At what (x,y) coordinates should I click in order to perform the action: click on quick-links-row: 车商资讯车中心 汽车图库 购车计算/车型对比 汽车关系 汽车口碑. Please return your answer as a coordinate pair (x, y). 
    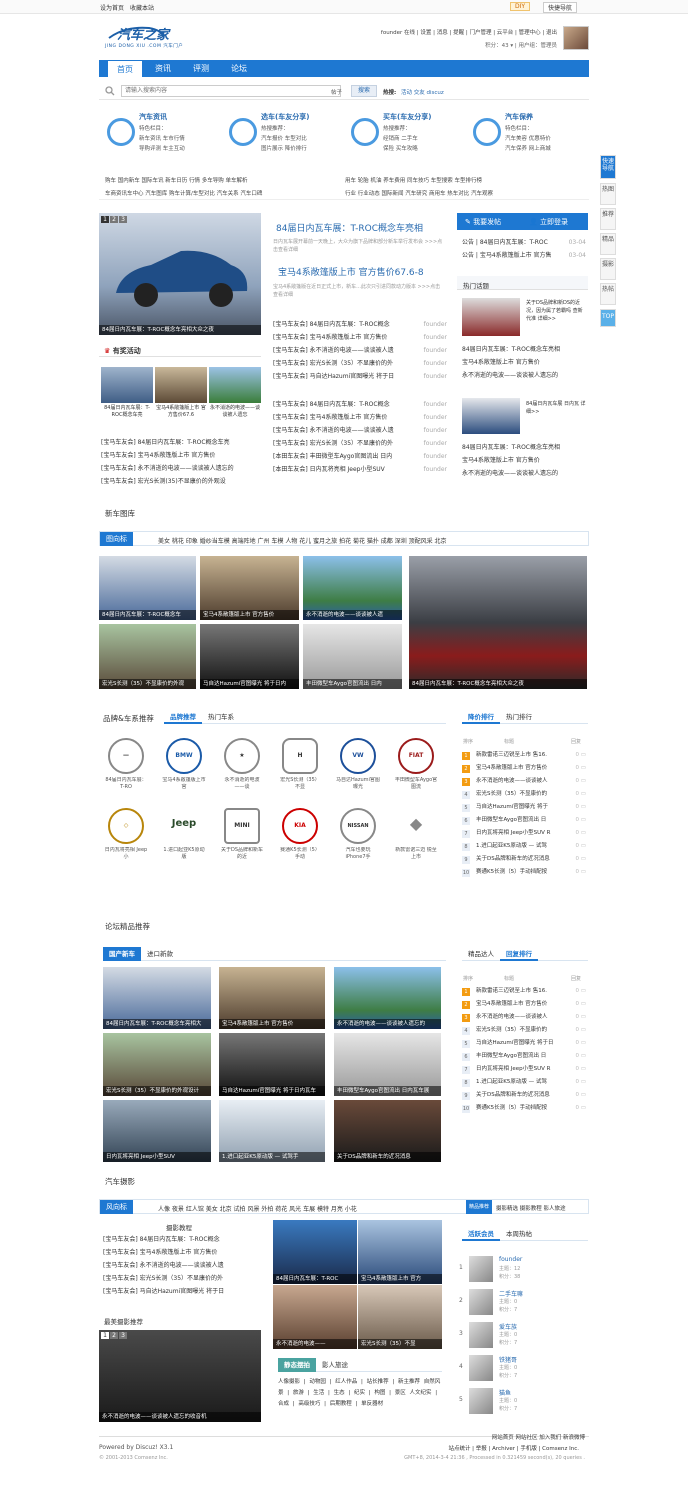
    Looking at the image, I should click on (183, 193).